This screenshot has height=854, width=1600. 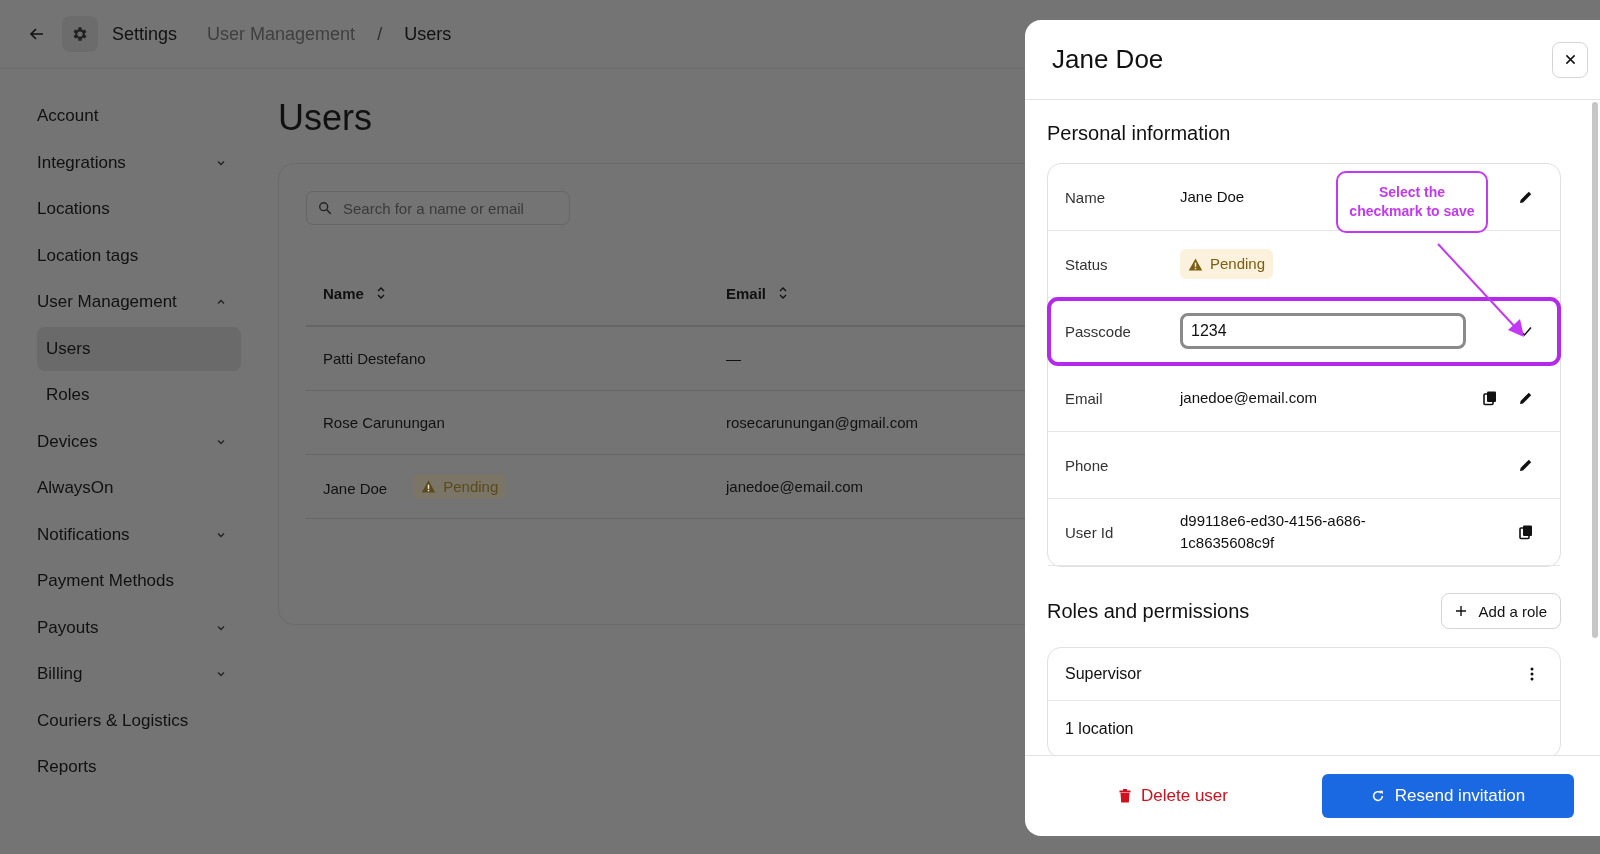 I want to click on sidebar-item: User Management, so click(x=139, y=302).